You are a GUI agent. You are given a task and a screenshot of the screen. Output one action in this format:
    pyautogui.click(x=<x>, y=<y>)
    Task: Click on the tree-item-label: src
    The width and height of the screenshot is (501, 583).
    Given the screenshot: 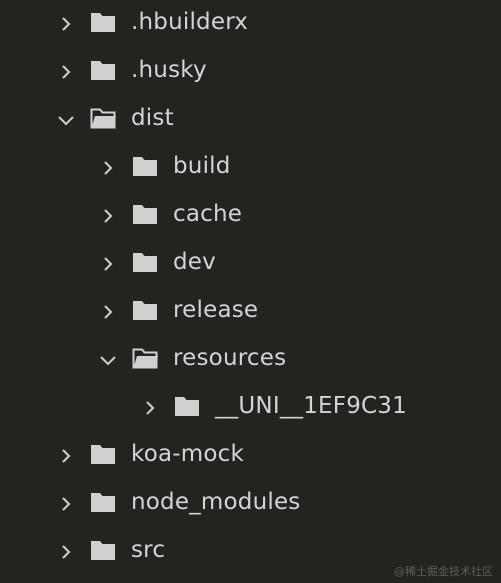 What is the action you would take?
    pyautogui.click(x=148, y=550)
    